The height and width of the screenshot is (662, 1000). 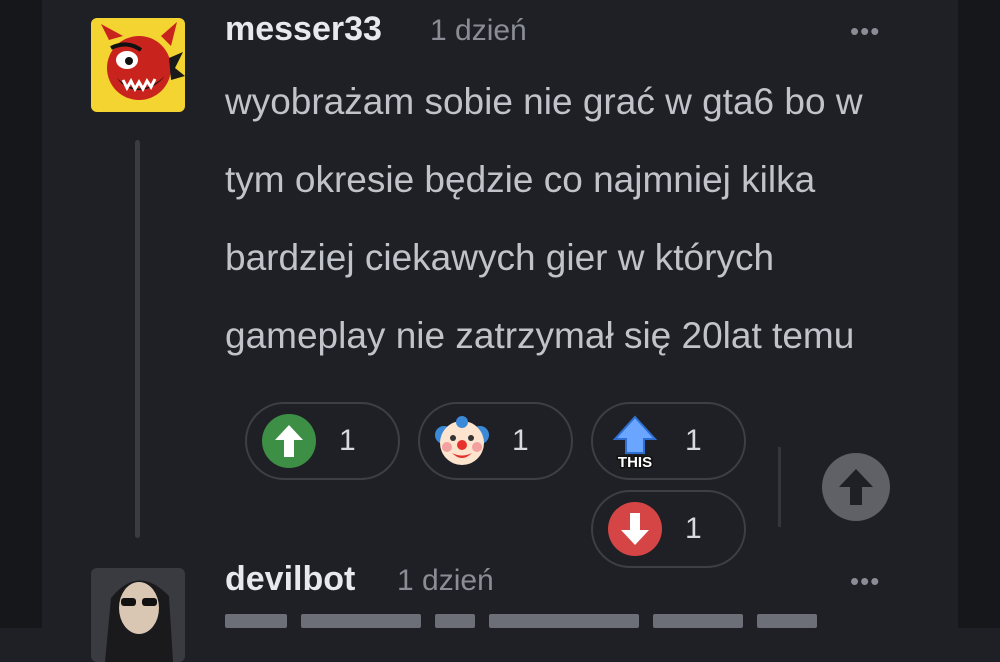 I want to click on downvote-count: 1, so click(x=693, y=528).